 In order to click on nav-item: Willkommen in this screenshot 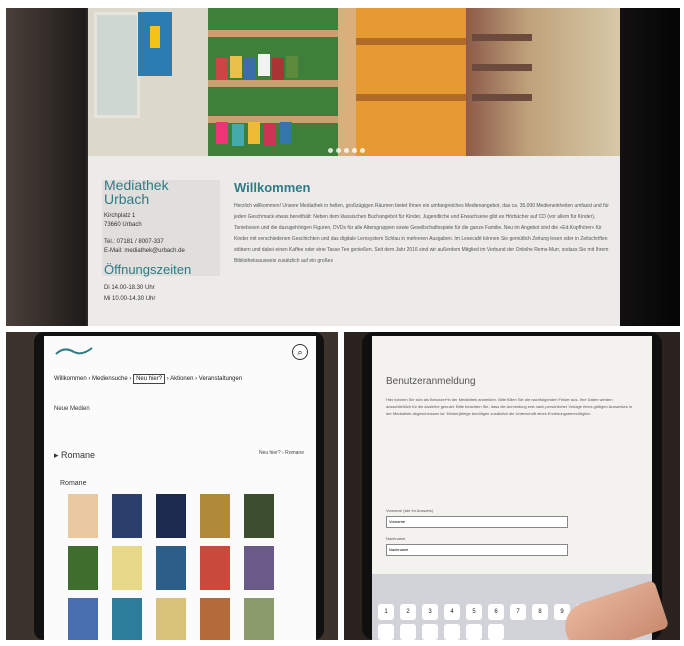, I will do `click(70, 379)`.